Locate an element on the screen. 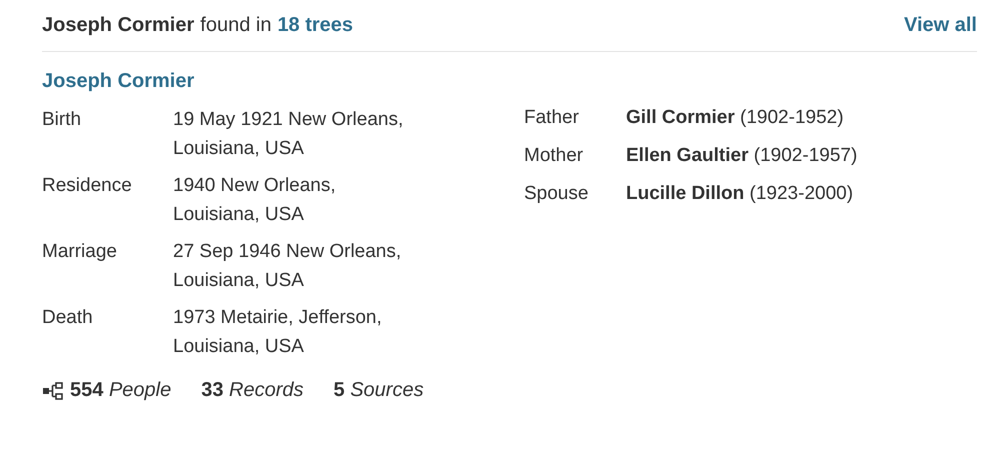 Image resolution: width=1000 pixels, height=460 pixels. fact-label: Marriage is located at coordinates (80, 252).